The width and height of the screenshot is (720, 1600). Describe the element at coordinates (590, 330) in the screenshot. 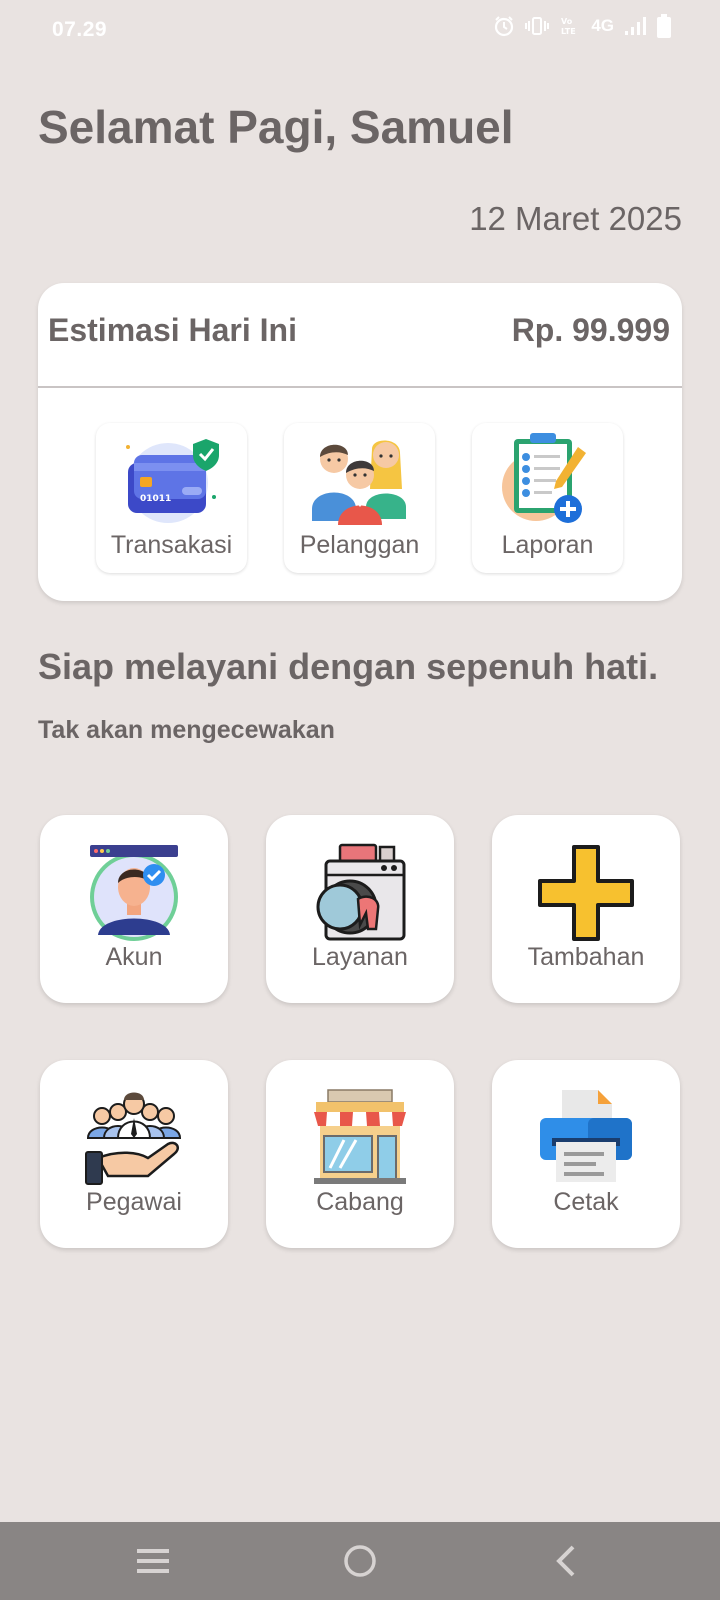

I see `estimate-value: Rp. 99.999` at that location.